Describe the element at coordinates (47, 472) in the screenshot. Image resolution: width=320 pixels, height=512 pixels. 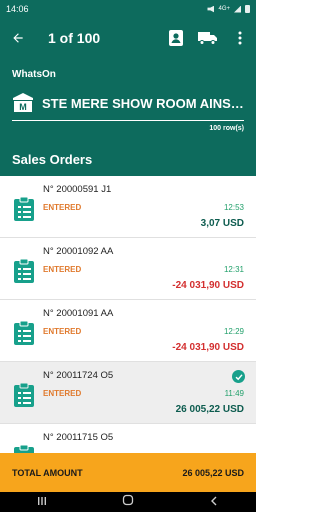
I see `total-label: TOTAL AMOUNT` at that location.